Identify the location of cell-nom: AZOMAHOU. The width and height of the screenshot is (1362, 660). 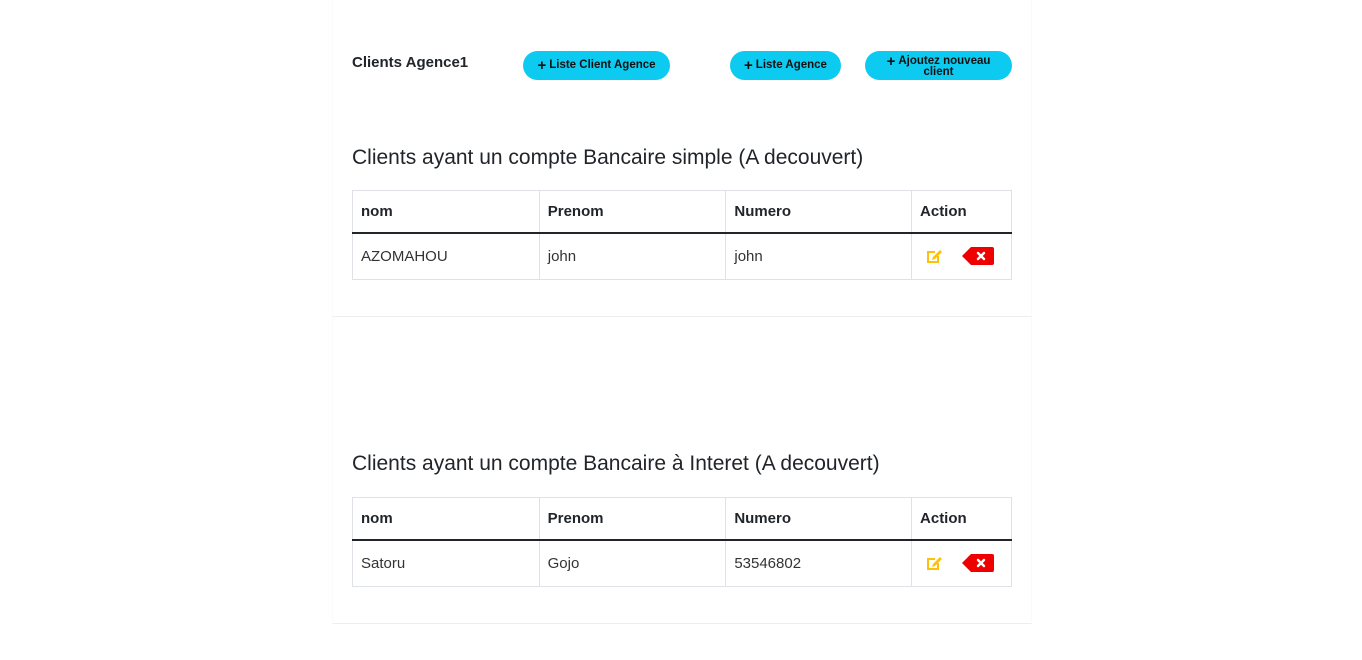
(446, 256).